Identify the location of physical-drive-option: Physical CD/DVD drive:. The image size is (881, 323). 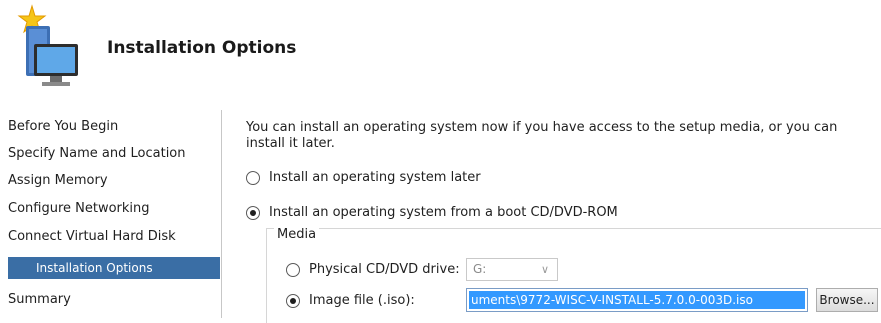
(373, 269).